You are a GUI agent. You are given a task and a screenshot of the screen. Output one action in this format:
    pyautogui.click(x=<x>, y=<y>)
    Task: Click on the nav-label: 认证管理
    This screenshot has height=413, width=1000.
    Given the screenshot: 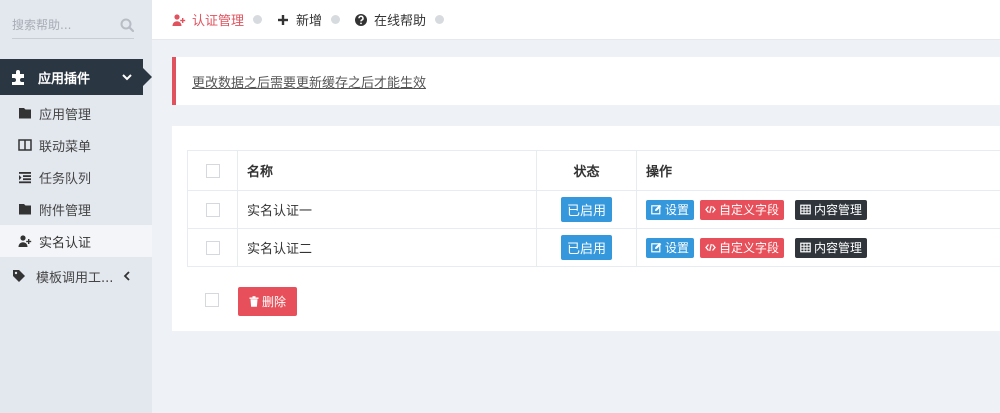 What is the action you would take?
    pyautogui.click(x=218, y=21)
    